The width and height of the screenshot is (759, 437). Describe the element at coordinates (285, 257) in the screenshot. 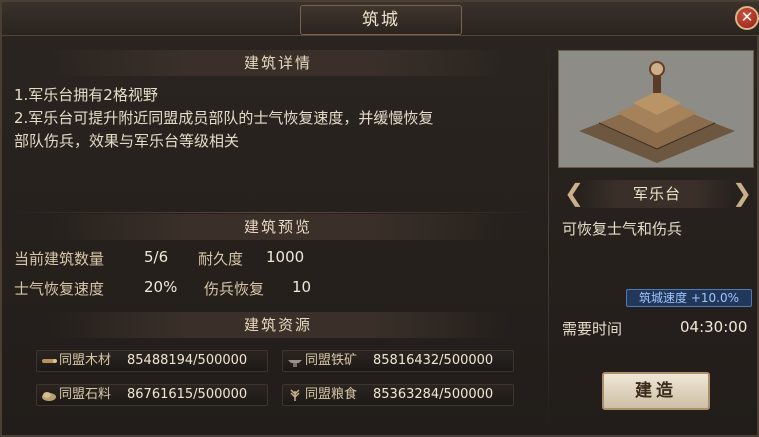

I see `durability-value: 1000` at that location.